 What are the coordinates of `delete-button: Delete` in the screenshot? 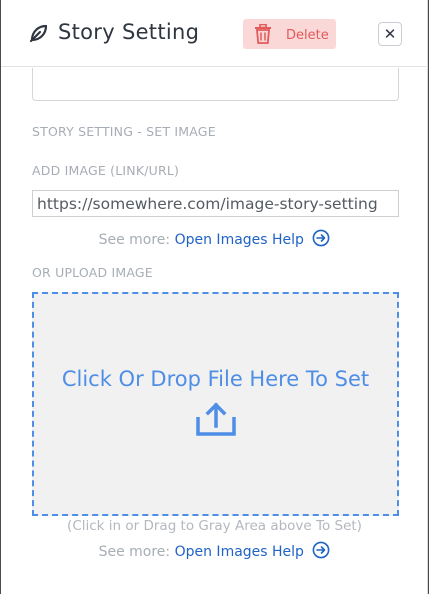 It's located at (289, 34).